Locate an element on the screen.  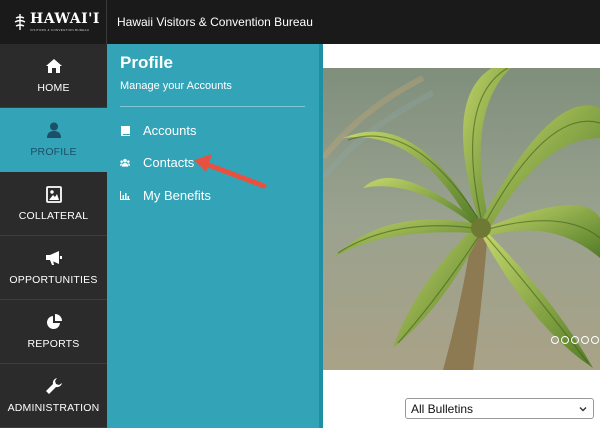
megaphone-icon is located at coordinates (54, 258).